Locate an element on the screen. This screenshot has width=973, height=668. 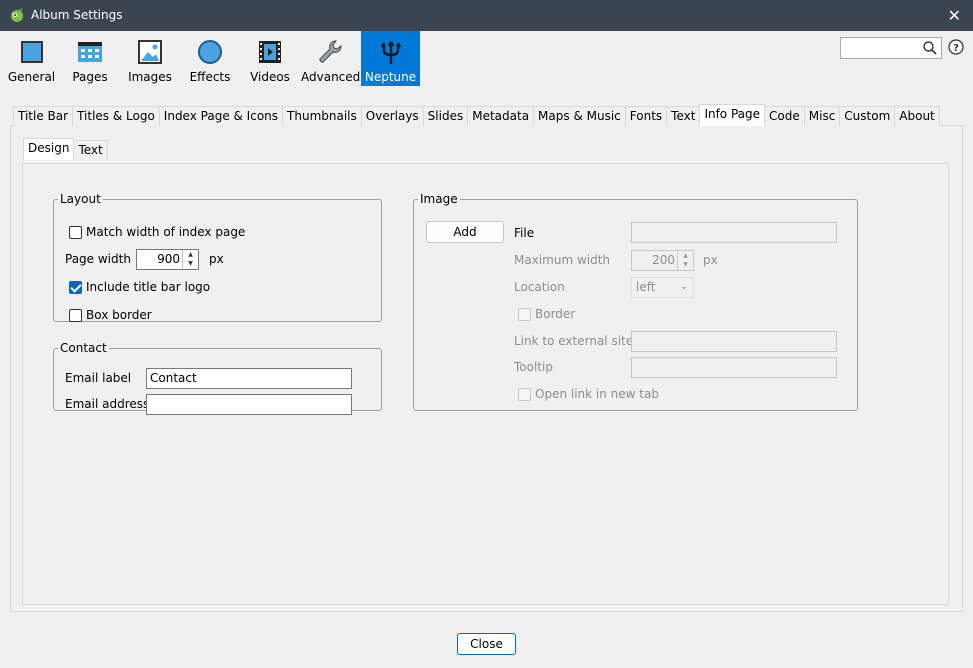
box-border-checkbox is located at coordinates (75, 315).